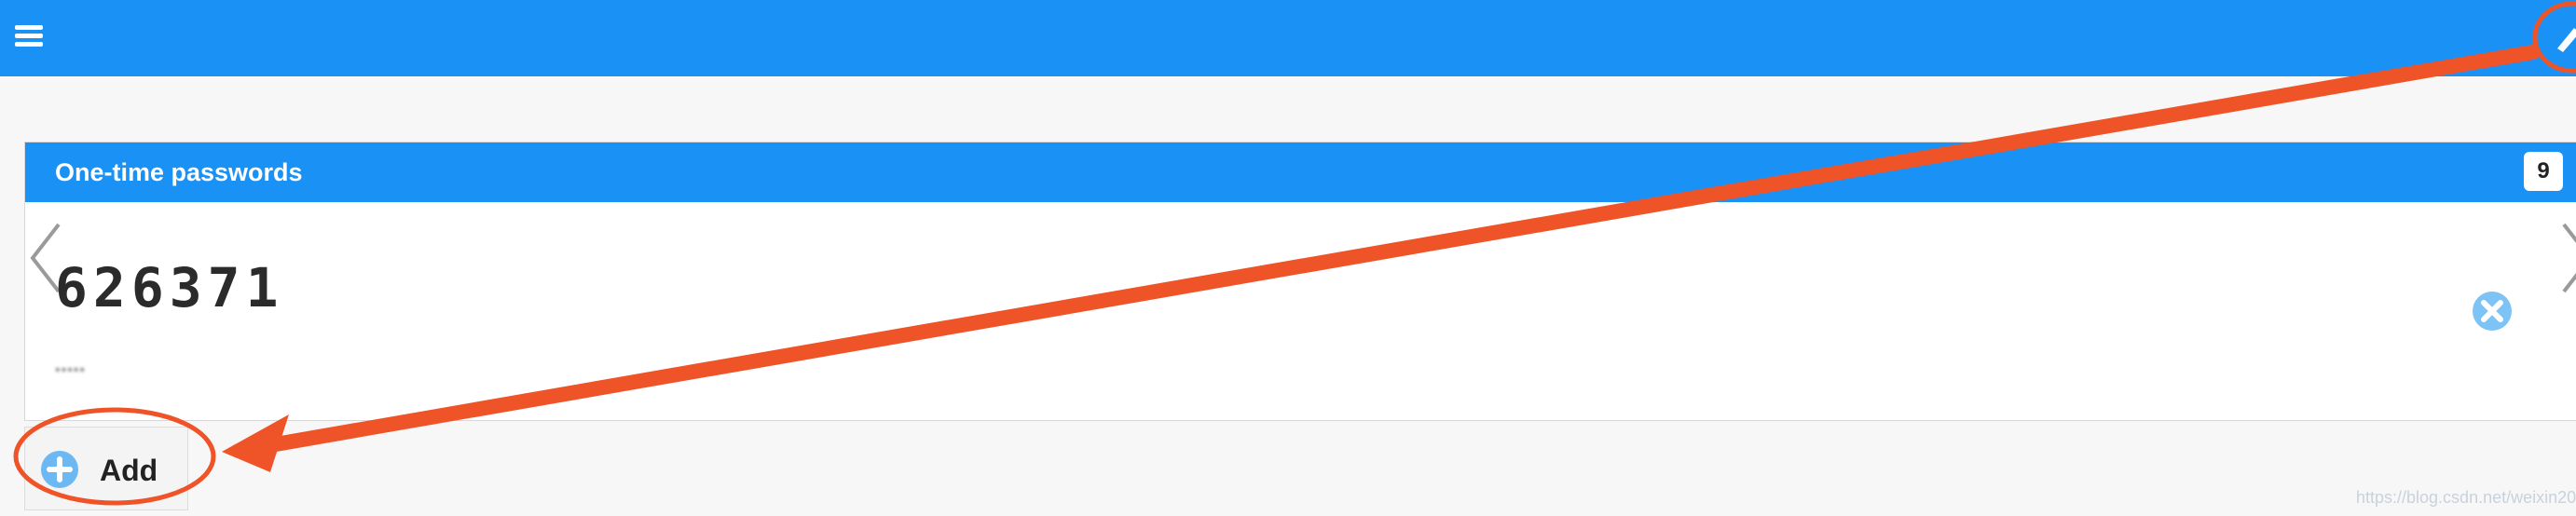 This screenshot has width=2576, height=516. I want to click on add-button: Add, so click(106, 468).